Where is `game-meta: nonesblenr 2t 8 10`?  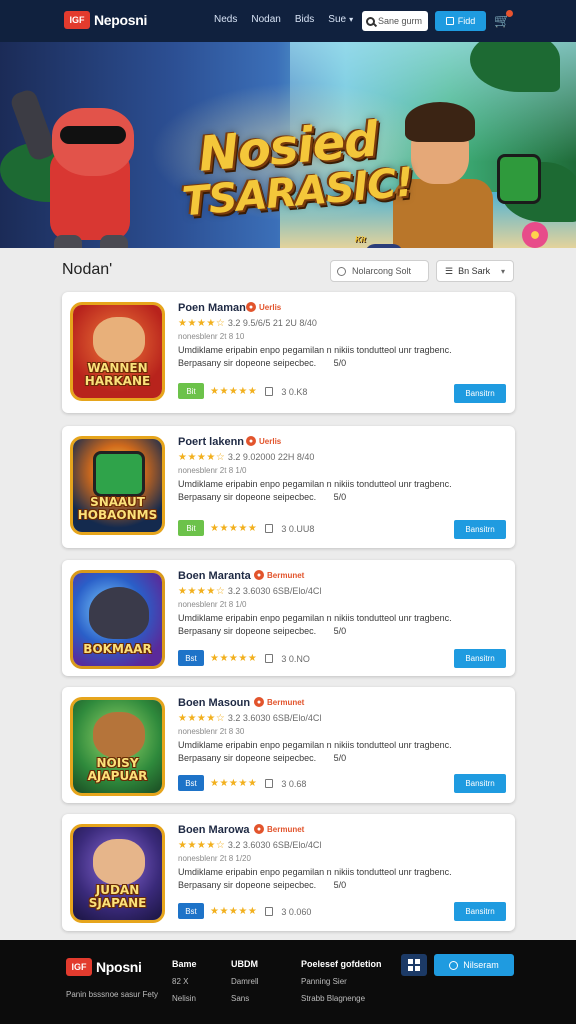 game-meta: nonesblenr 2t 8 10 is located at coordinates (211, 336).